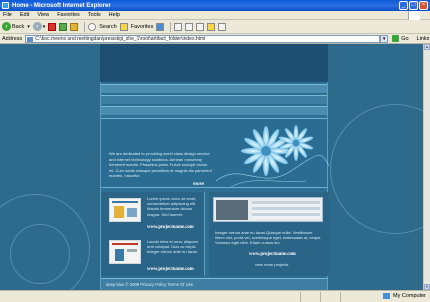  What do you see at coordinates (286, 210) in the screenshot?
I see `banner-stripes` at bounding box center [286, 210].